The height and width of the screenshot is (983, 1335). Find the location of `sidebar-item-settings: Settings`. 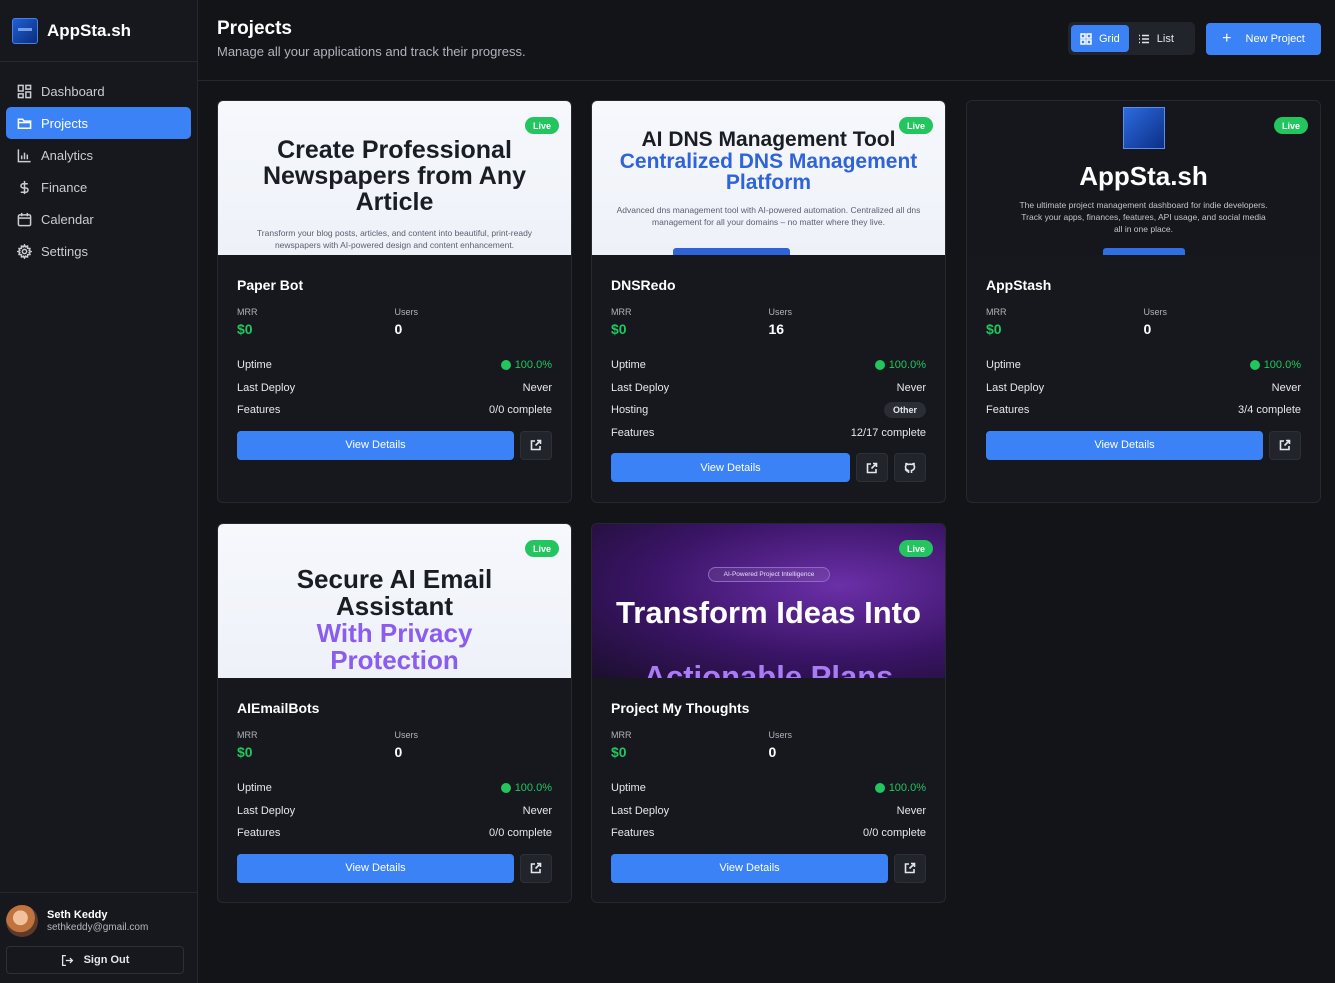

sidebar-item-settings: Settings is located at coordinates (98, 251).